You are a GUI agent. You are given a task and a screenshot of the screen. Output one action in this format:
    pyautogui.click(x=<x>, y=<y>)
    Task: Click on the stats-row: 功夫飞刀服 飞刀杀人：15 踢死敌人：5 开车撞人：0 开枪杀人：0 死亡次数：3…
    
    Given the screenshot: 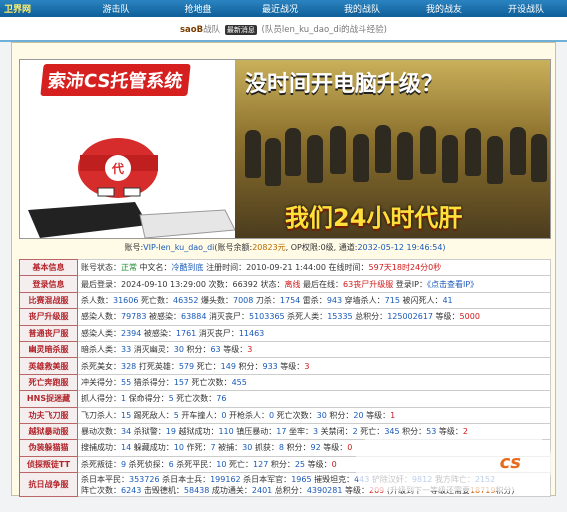 What is the action you would take?
    pyautogui.click(x=285, y=415)
    